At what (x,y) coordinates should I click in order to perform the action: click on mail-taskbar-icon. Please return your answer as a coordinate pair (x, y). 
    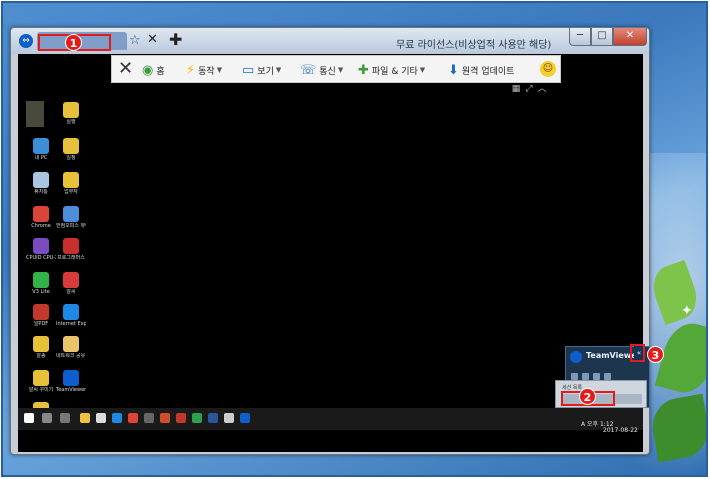
    Looking at the image, I should click on (229, 418).